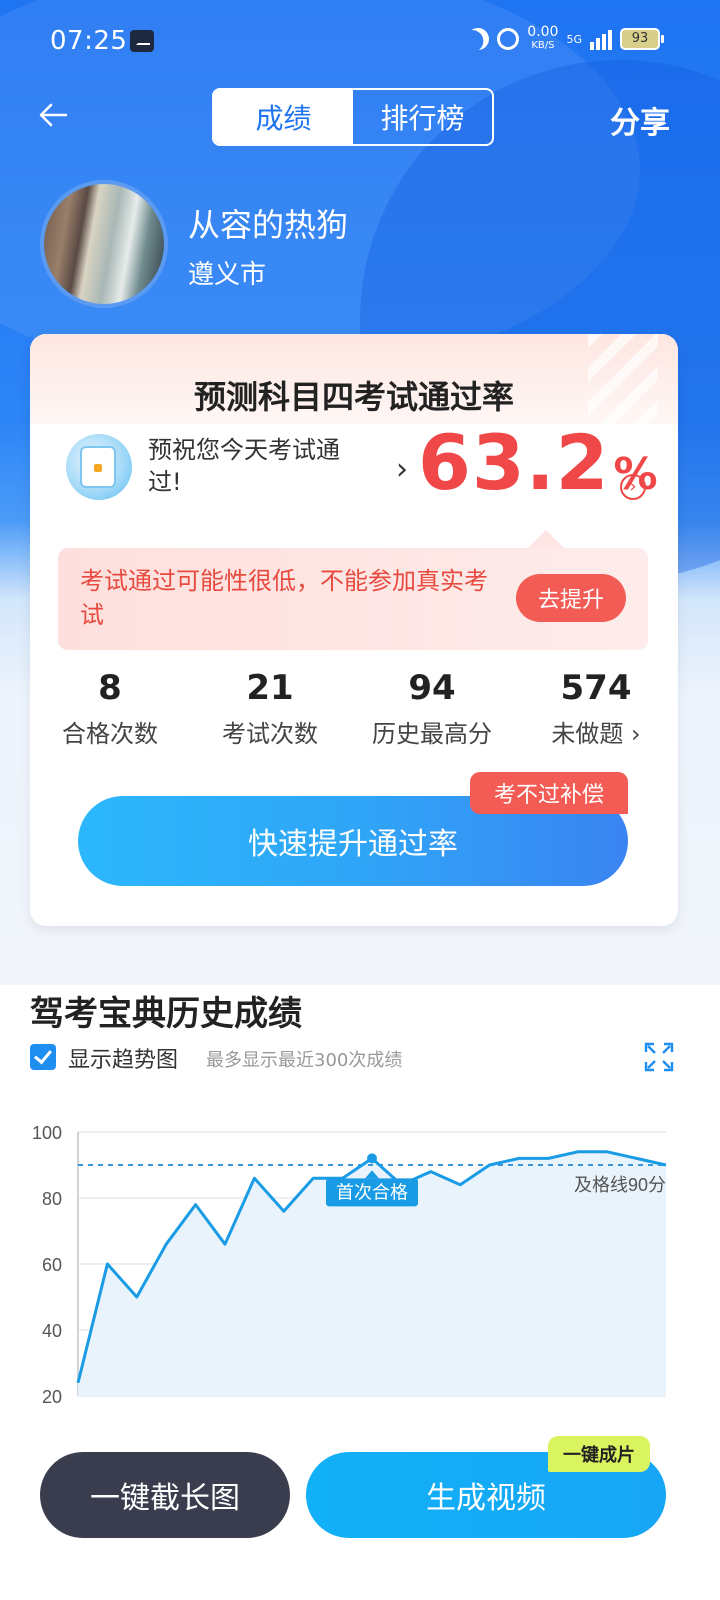  Describe the element at coordinates (549, 793) in the screenshot. I see `compensation-badge: 考不过补偿` at that location.